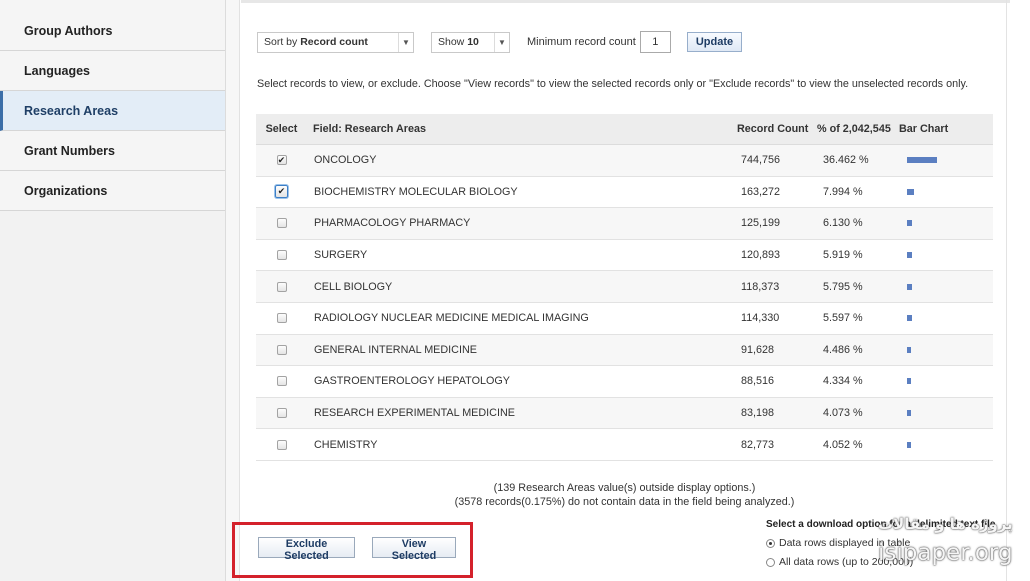 Image resolution: width=1030 pixels, height=581 pixels. I want to click on sort-select: Sort by Record count ▼, so click(335, 42).